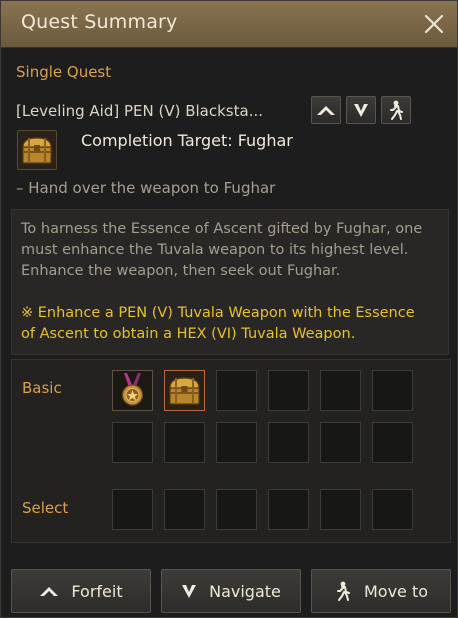 This screenshot has width=458, height=618. I want to click on navigate-button: Navigate, so click(231, 591).